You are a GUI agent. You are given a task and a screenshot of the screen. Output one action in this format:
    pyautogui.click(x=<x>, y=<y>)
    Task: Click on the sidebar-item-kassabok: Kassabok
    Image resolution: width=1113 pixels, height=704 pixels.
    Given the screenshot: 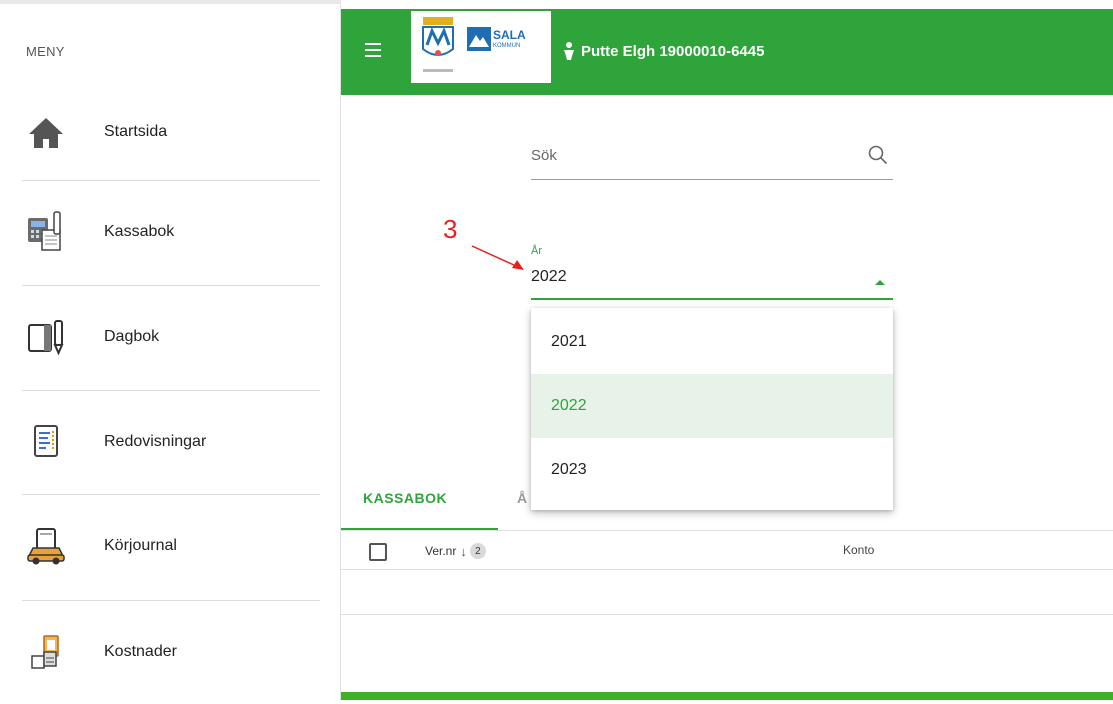 What is the action you would take?
    pyautogui.click(x=170, y=232)
    